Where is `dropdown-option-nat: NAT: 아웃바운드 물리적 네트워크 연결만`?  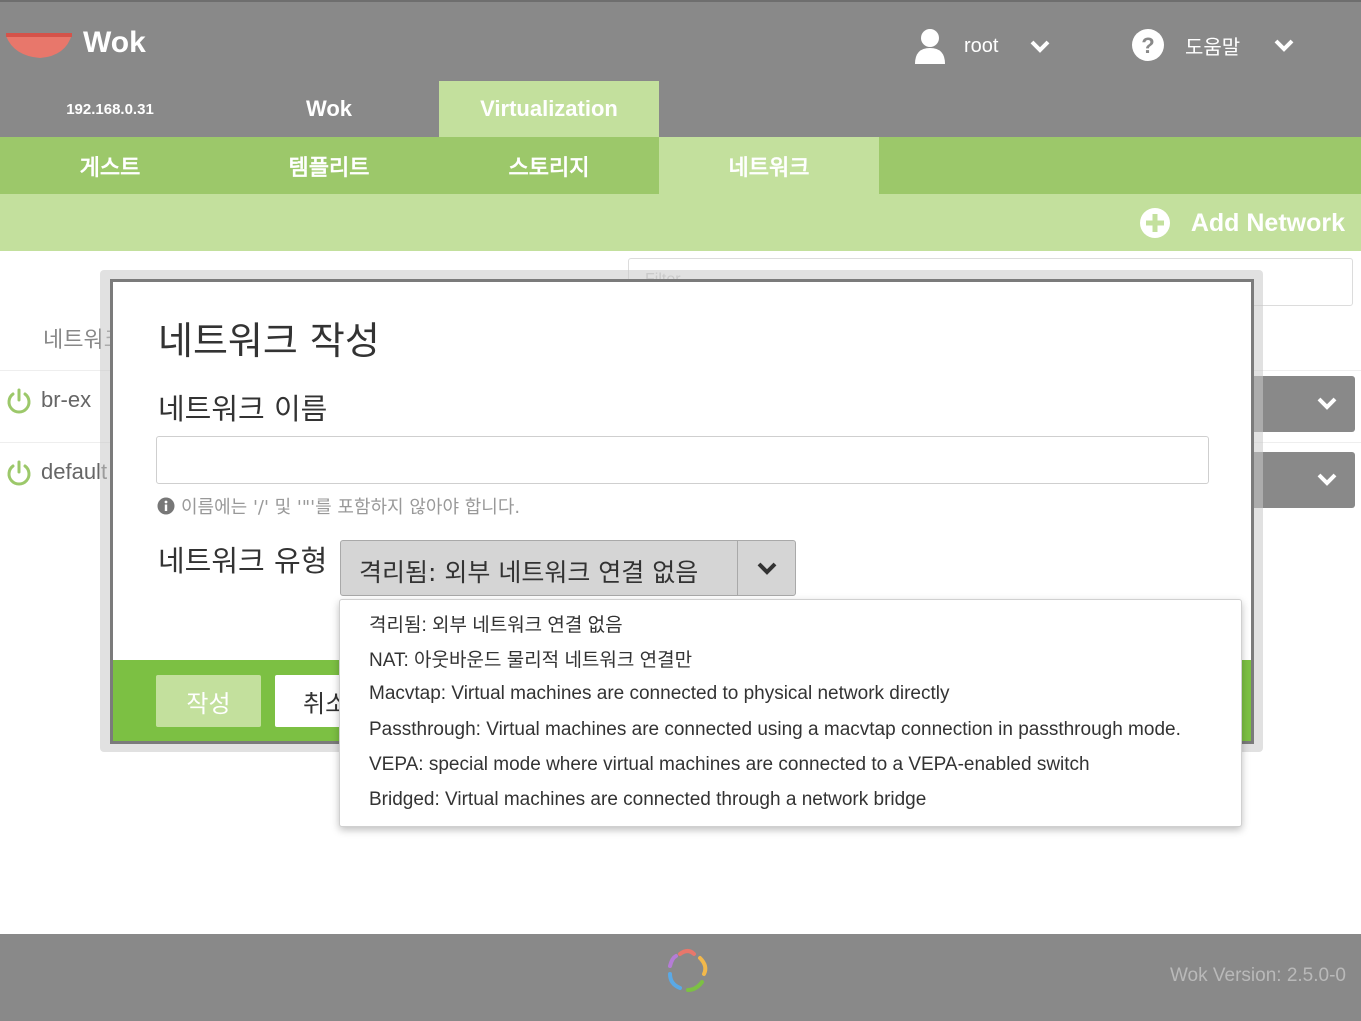
dropdown-option-nat: NAT: 아웃바운드 물리적 네트워크 연결만 is located at coordinates (790, 658).